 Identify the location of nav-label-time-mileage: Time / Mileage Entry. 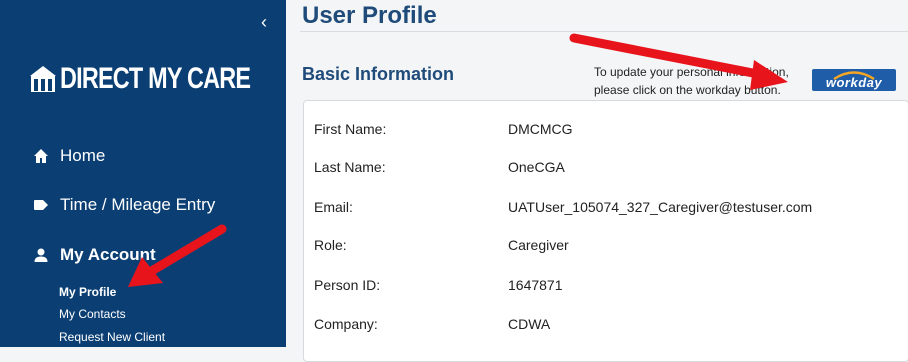
(138, 204).